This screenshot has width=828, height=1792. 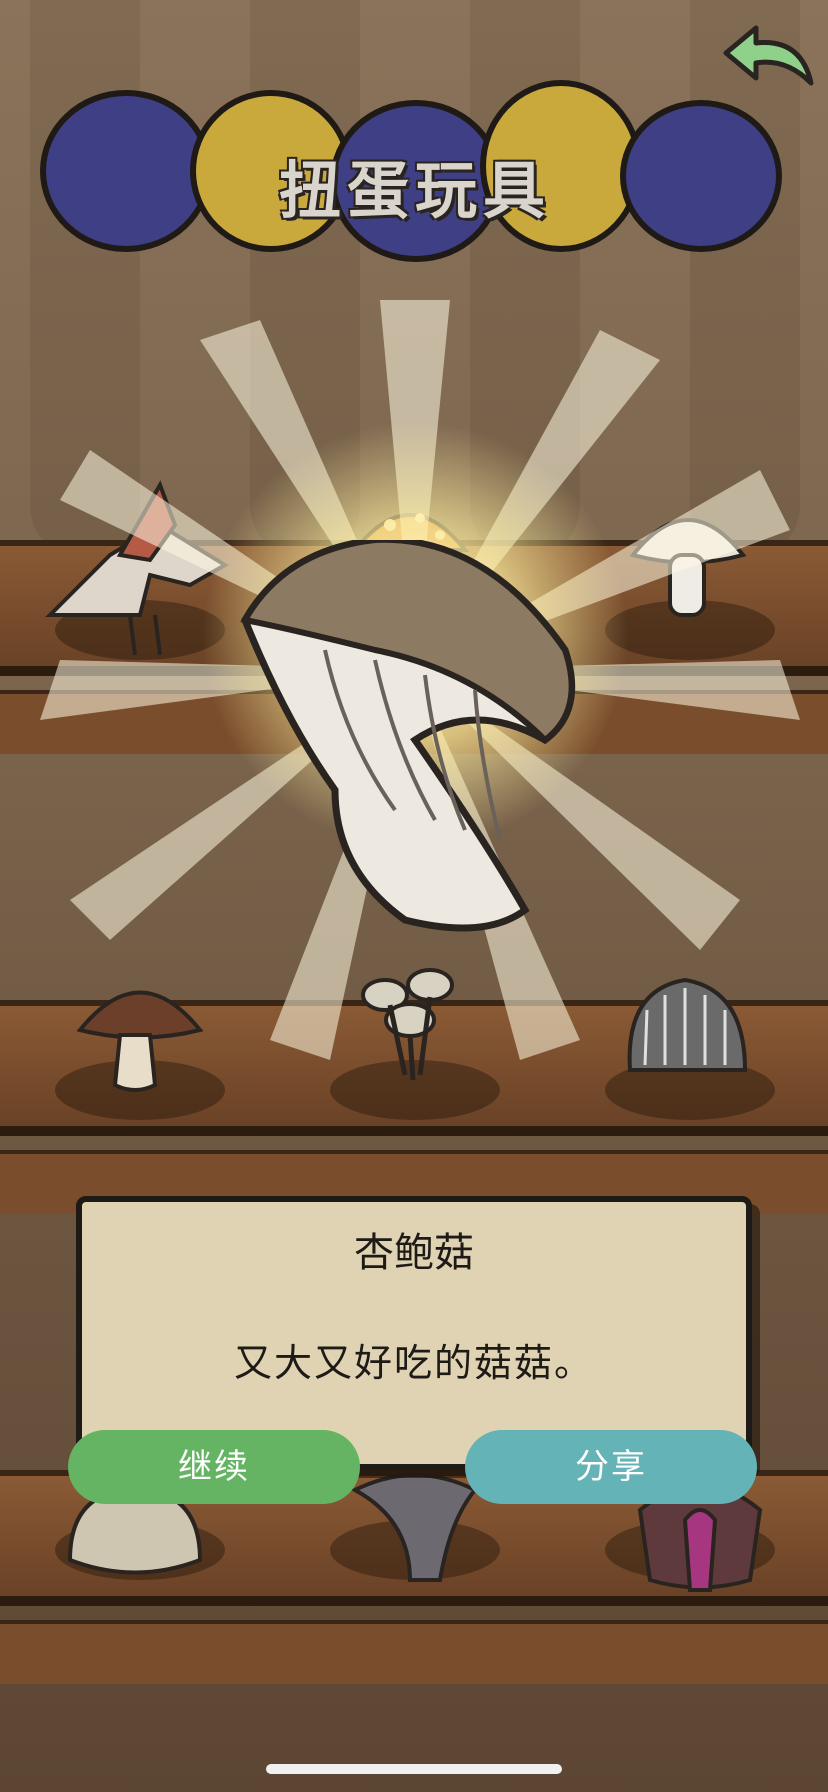 I want to click on continue-button: 继续, so click(x=214, y=1467).